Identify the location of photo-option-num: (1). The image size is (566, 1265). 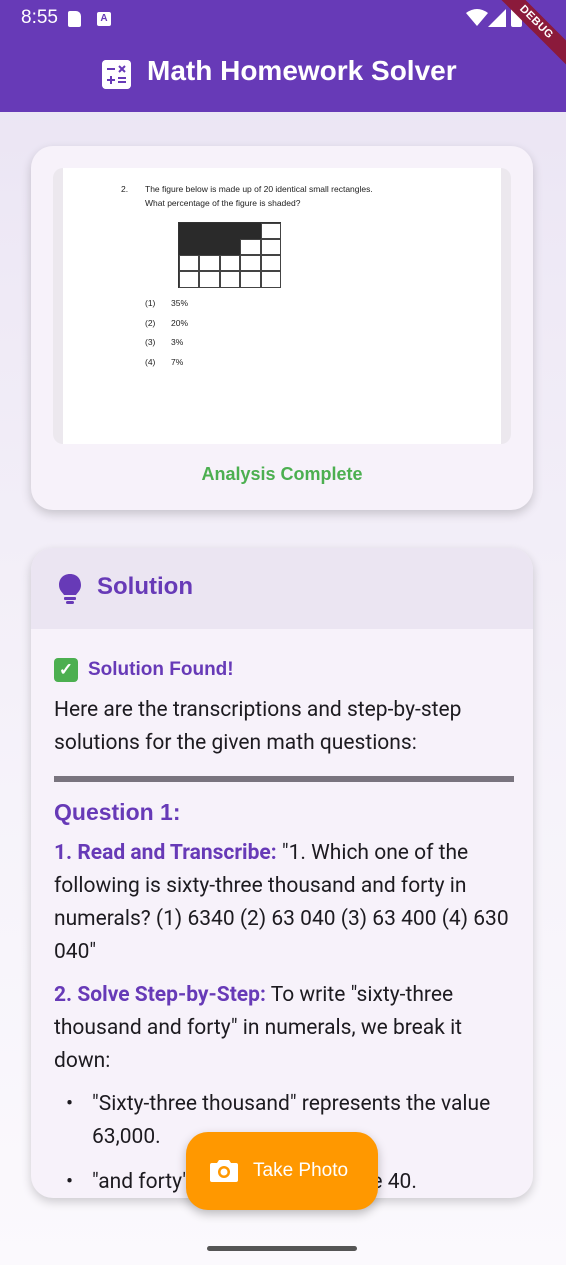
(150, 303).